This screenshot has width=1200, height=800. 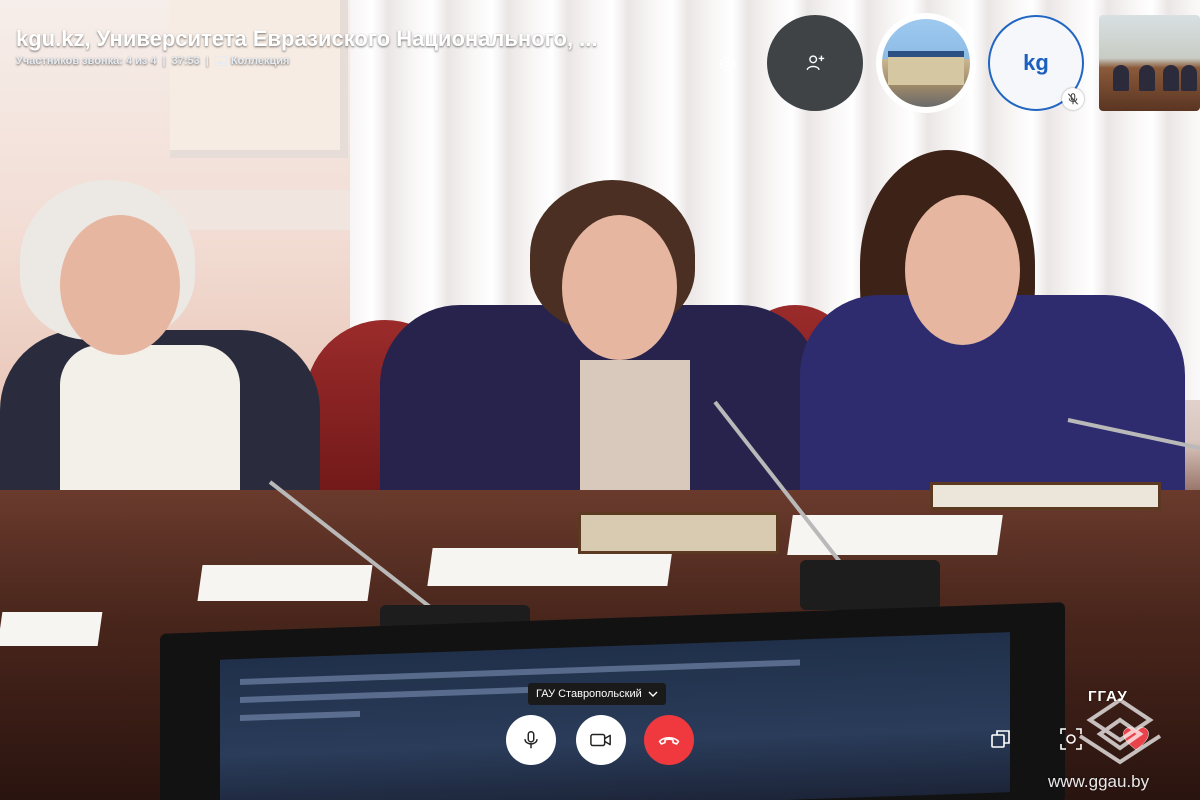 I want to click on self-view-video, so click(x=1149, y=63).